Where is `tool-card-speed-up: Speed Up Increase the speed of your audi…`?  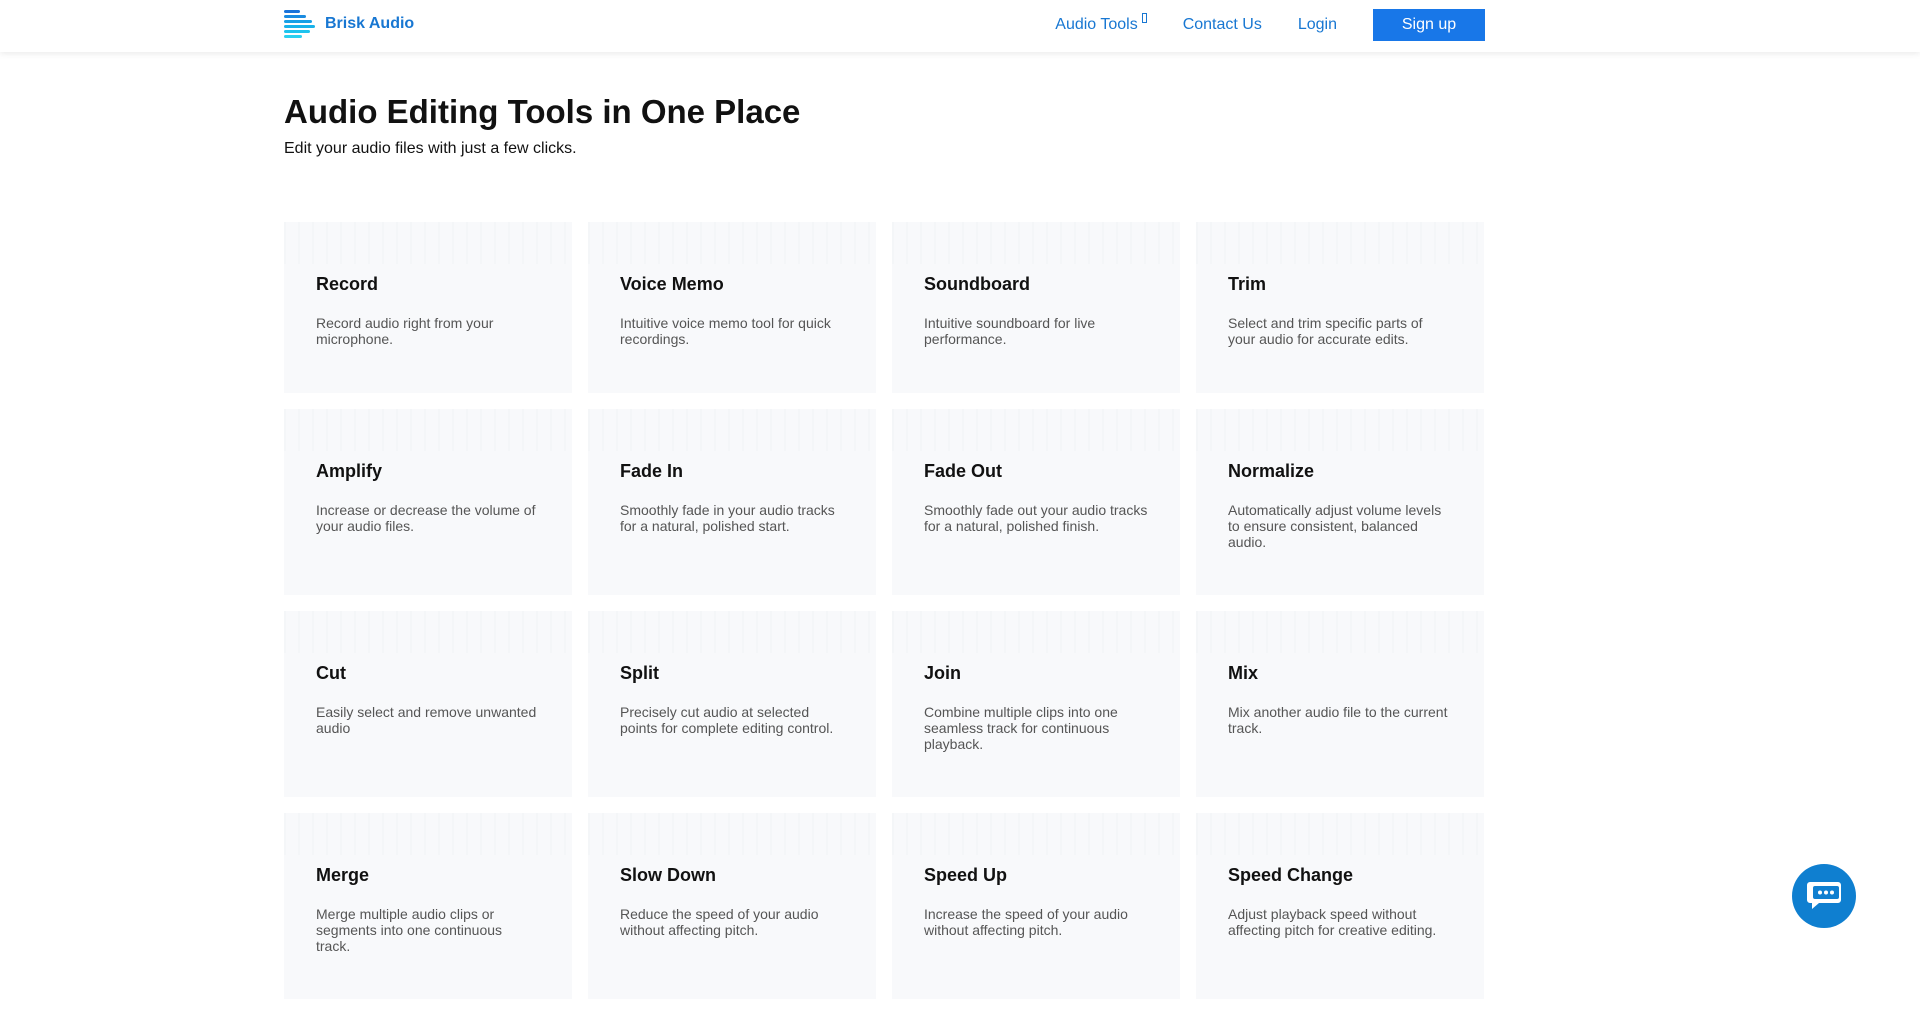 tool-card-speed-up: Speed Up Increase the speed of your audi… is located at coordinates (1036, 906).